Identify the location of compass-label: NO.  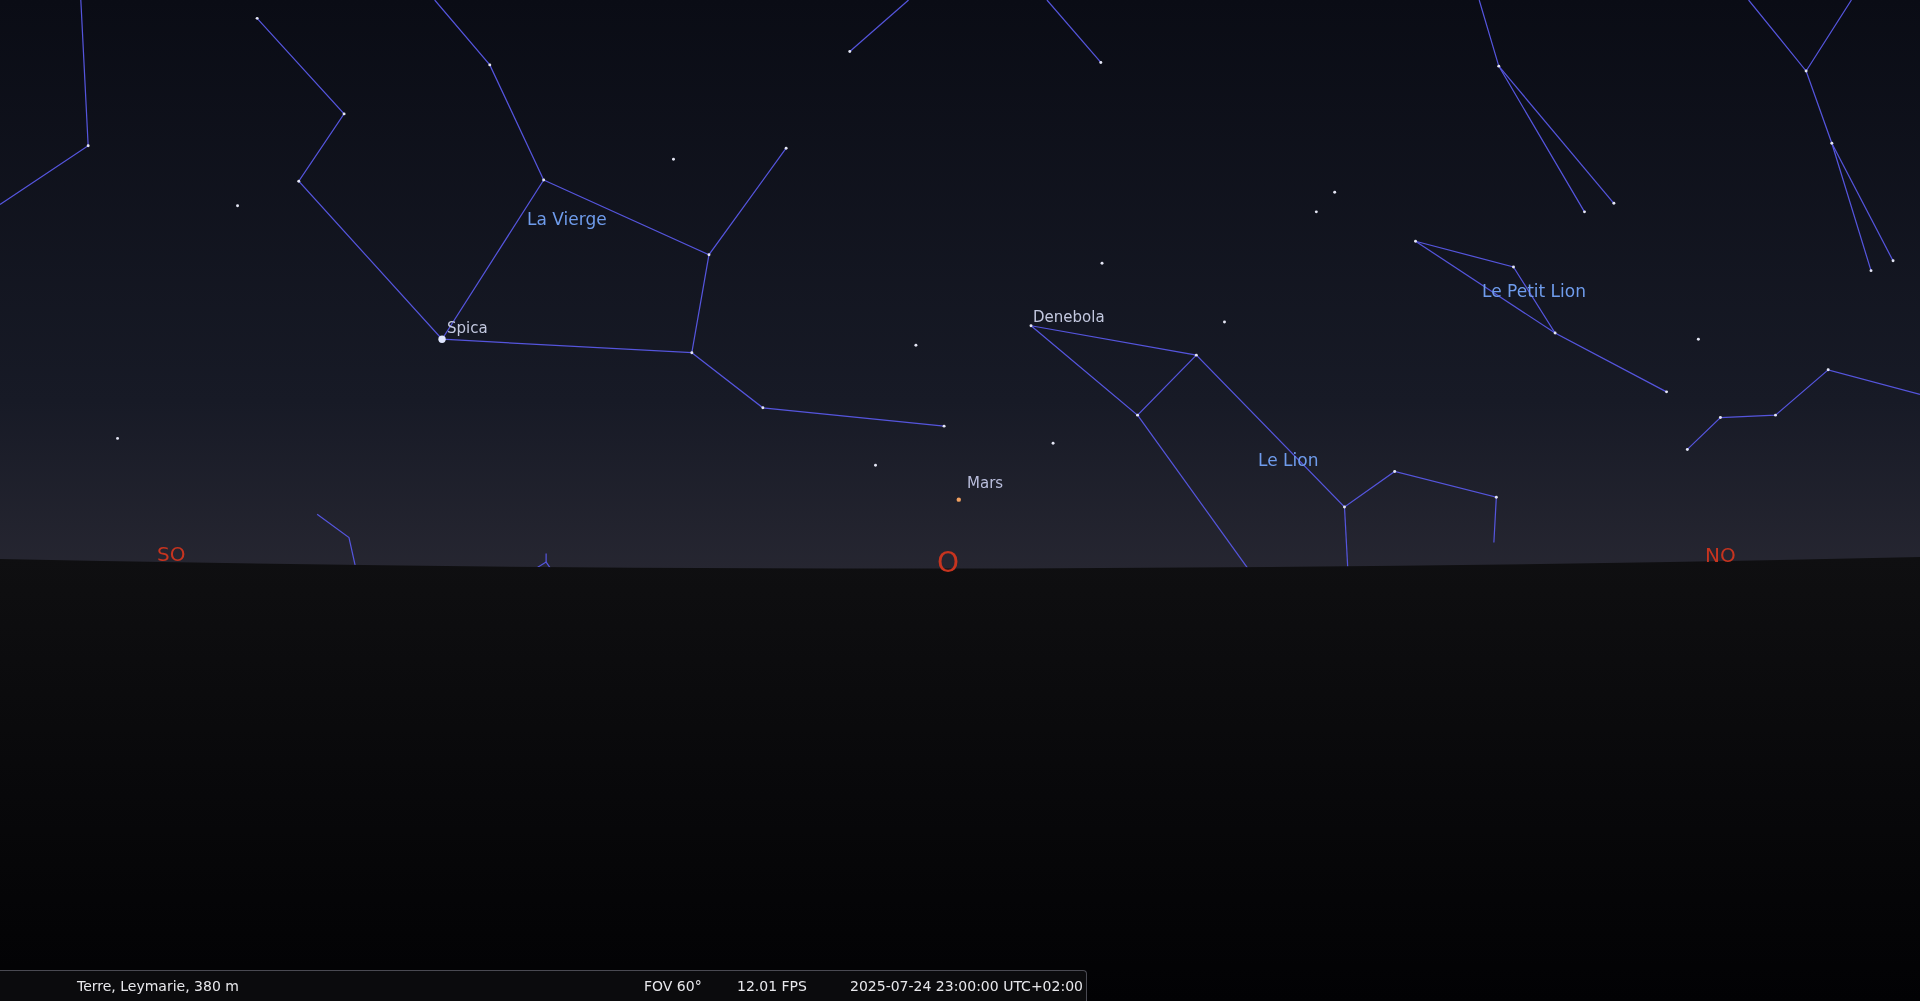
(1720, 555).